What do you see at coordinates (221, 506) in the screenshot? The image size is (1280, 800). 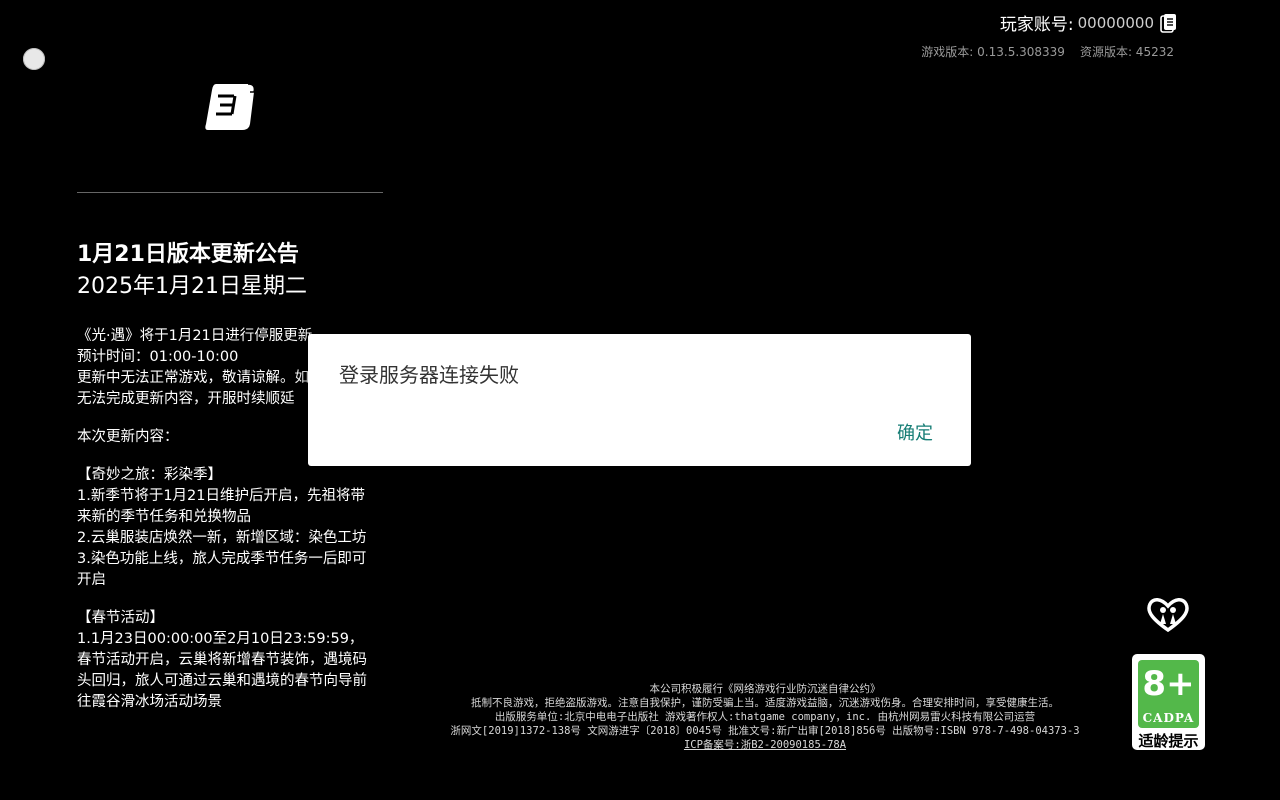 I see `notice-line: 1.新季节将于1月21日维护后开启，先祖将带来新的季节任务和兑换物品` at bounding box center [221, 506].